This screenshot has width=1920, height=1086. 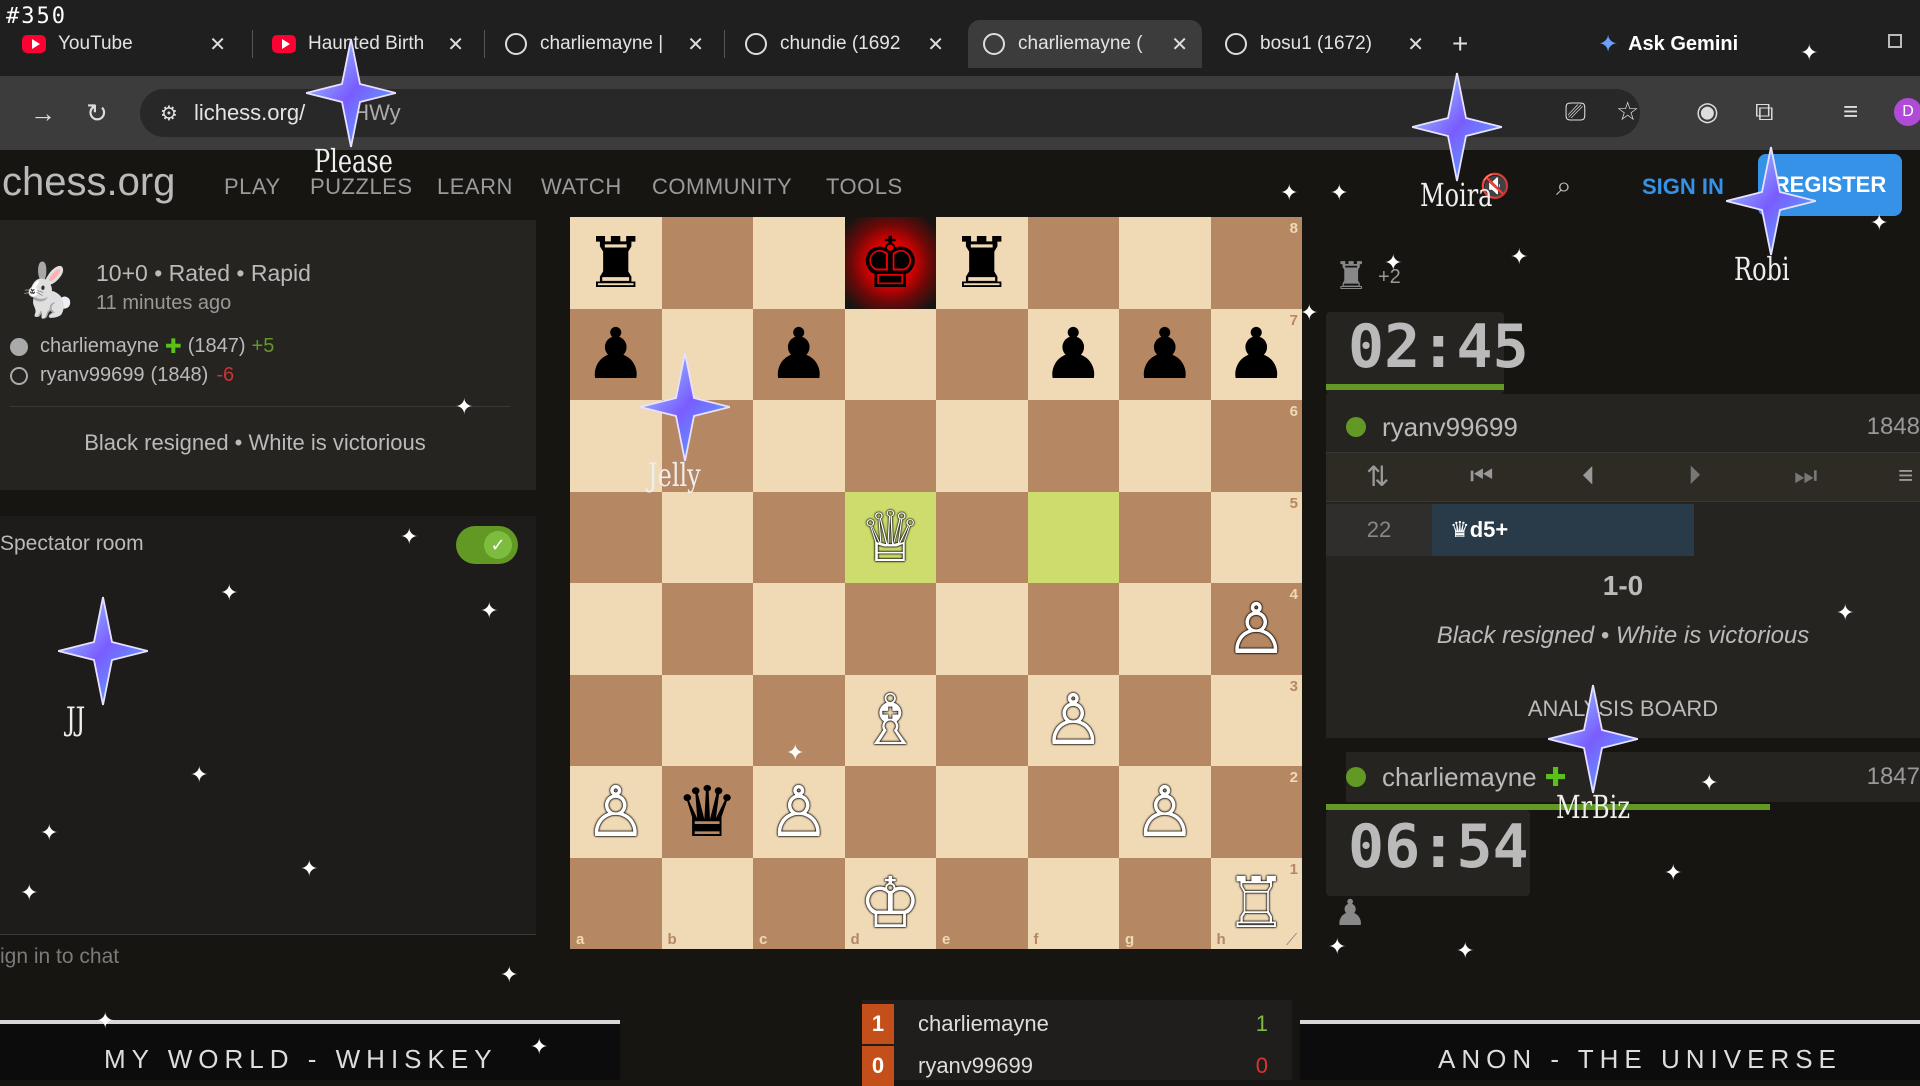 What do you see at coordinates (1459, 777) in the screenshot?
I see `bottom-player-name: charliemayne` at bounding box center [1459, 777].